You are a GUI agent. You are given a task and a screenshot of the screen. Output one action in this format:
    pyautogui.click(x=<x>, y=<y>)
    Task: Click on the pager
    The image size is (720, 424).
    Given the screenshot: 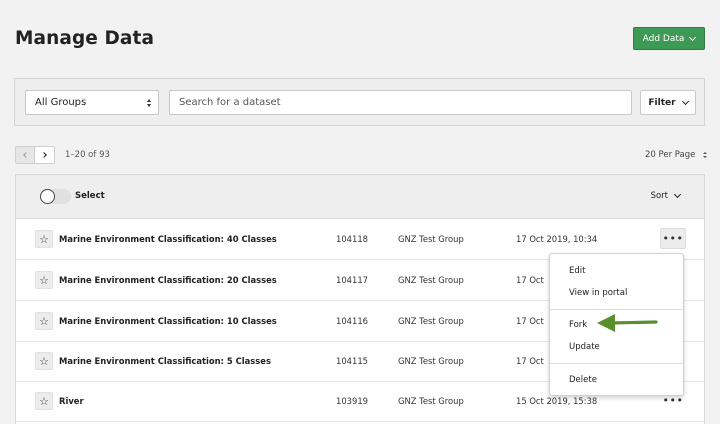 What is the action you would take?
    pyautogui.click(x=35, y=155)
    